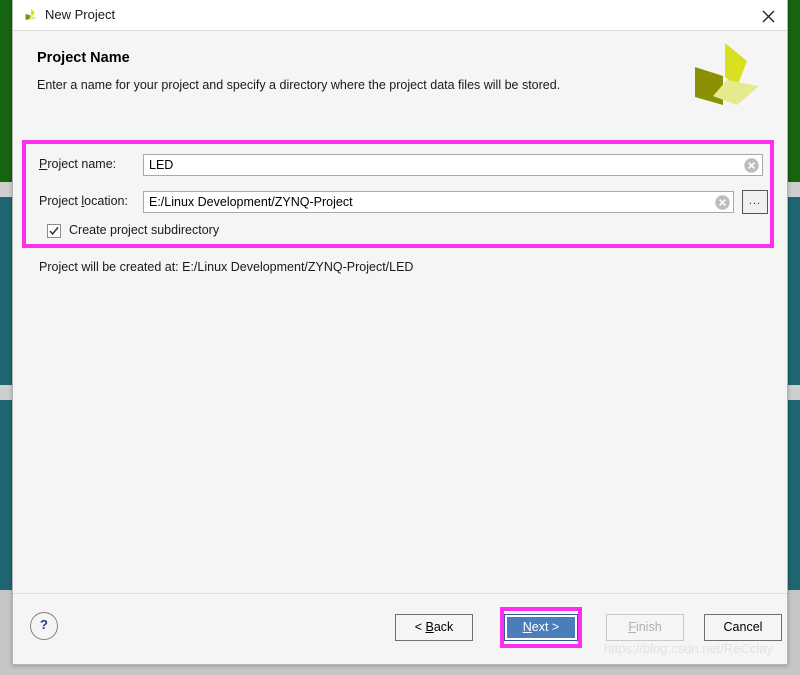  What do you see at coordinates (44, 626) in the screenshot?
I see `help-button: ?` at bounding box center [44, 626].